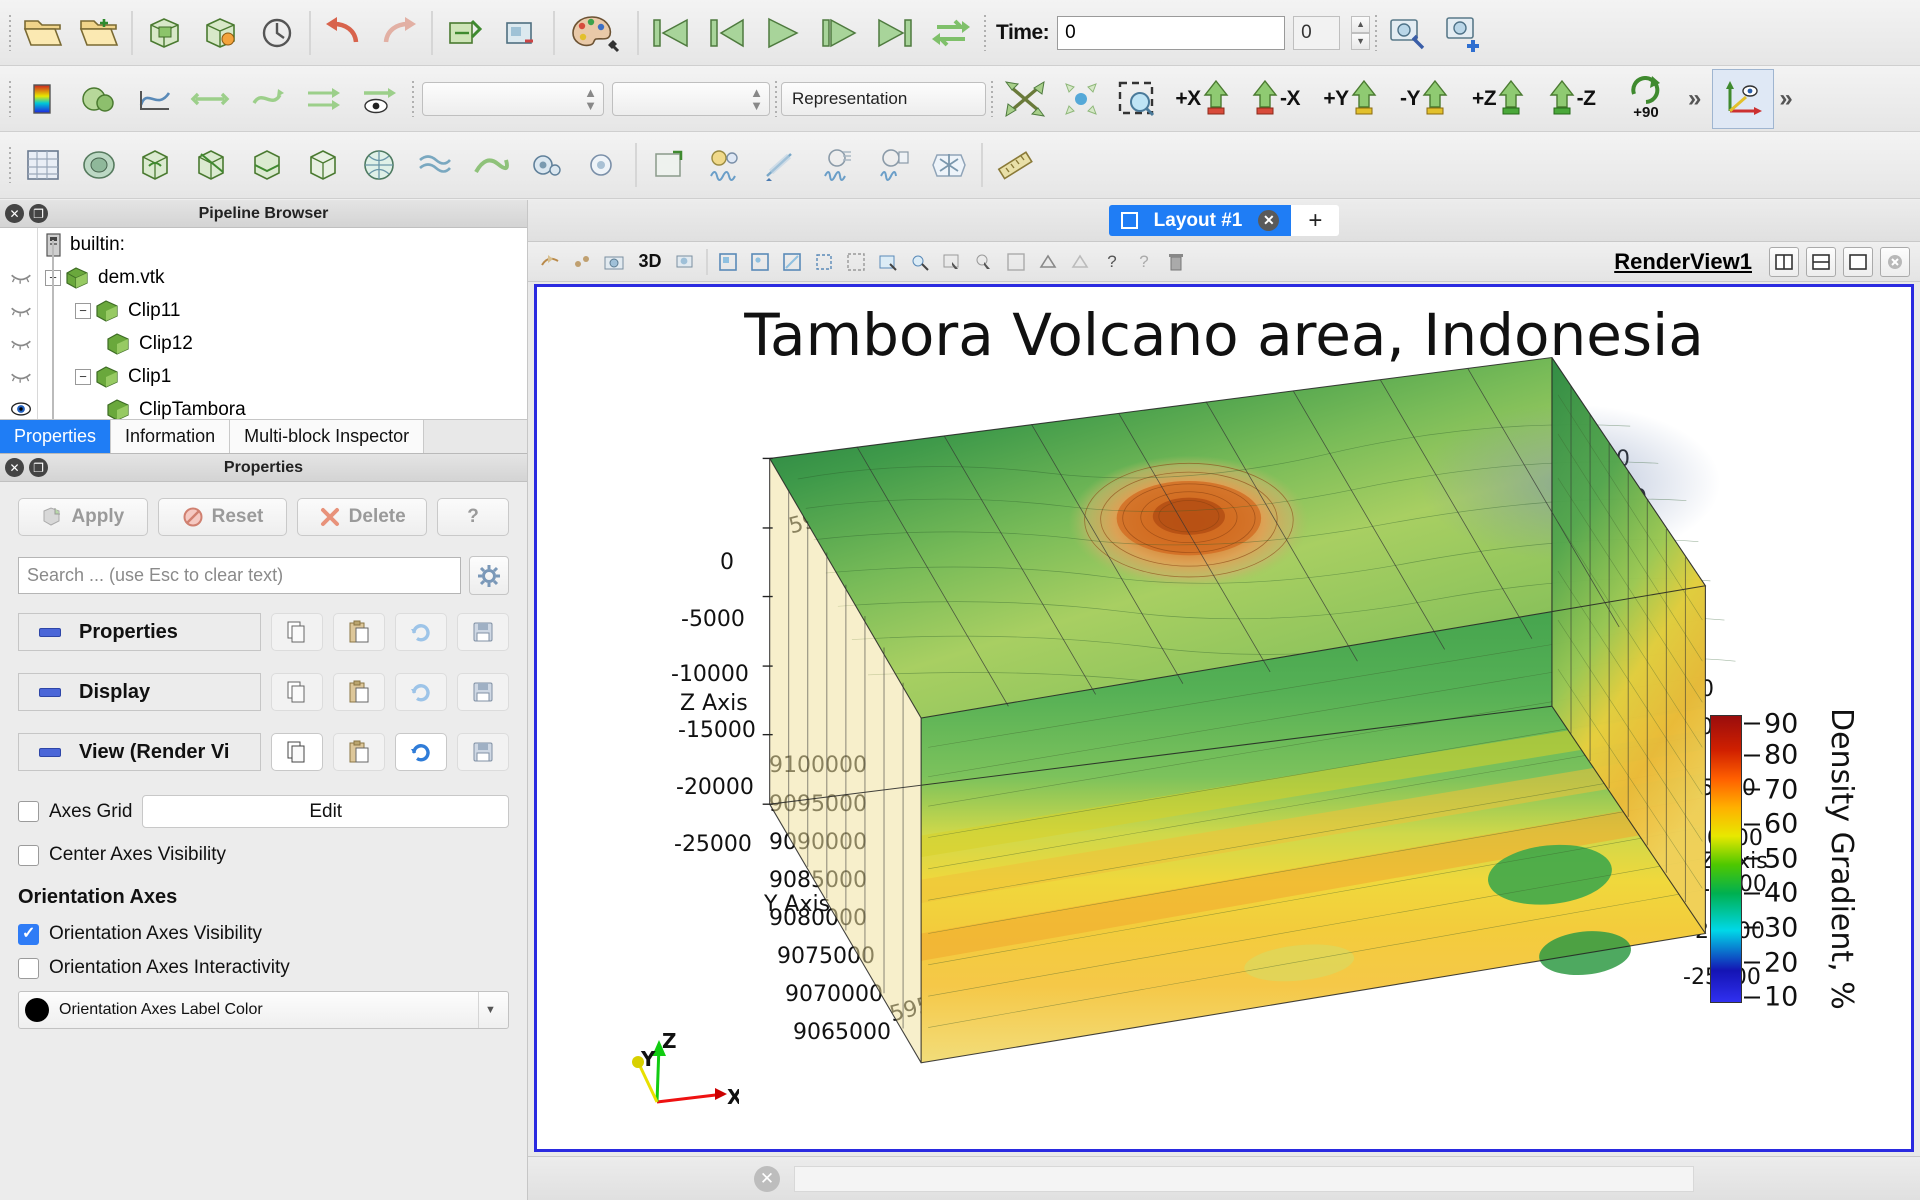 The height and width of the screenshot is (1200, 1920). Describe the element at coordinates (984, 262) in the screenshot. I see `hover-points-button` at that location.